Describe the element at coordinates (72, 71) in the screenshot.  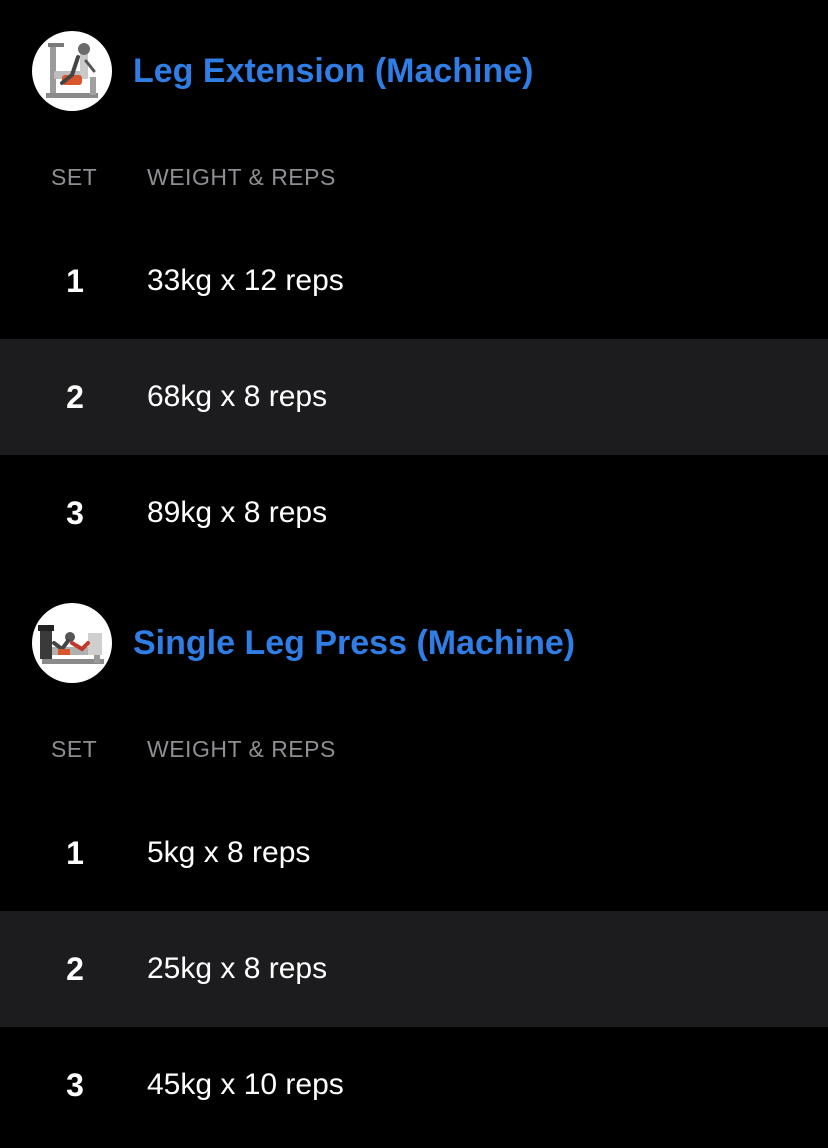
I see `leg-extension-machine-icon` at that location.